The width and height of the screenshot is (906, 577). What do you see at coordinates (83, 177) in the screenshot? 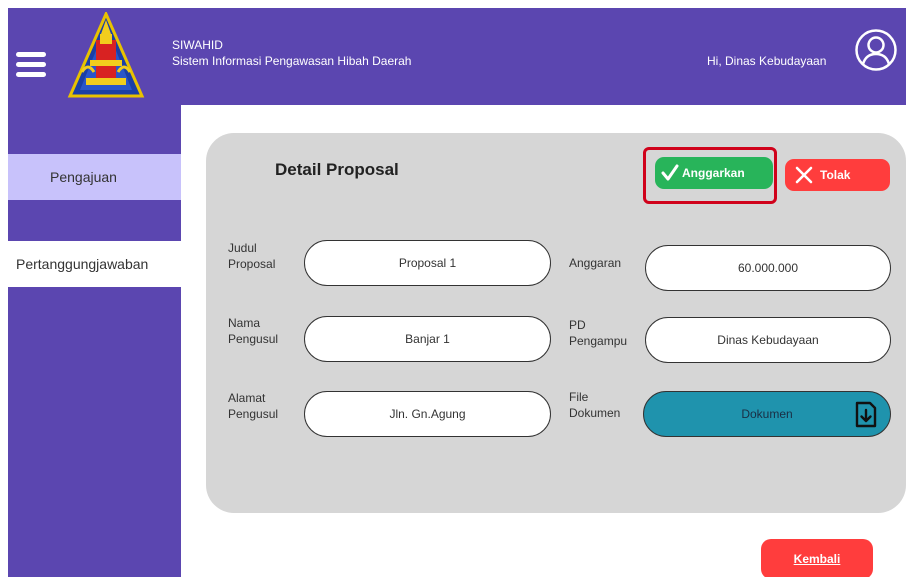
I see `sidebar-item-label: Pengajuan` at bounding box center [83, 177].